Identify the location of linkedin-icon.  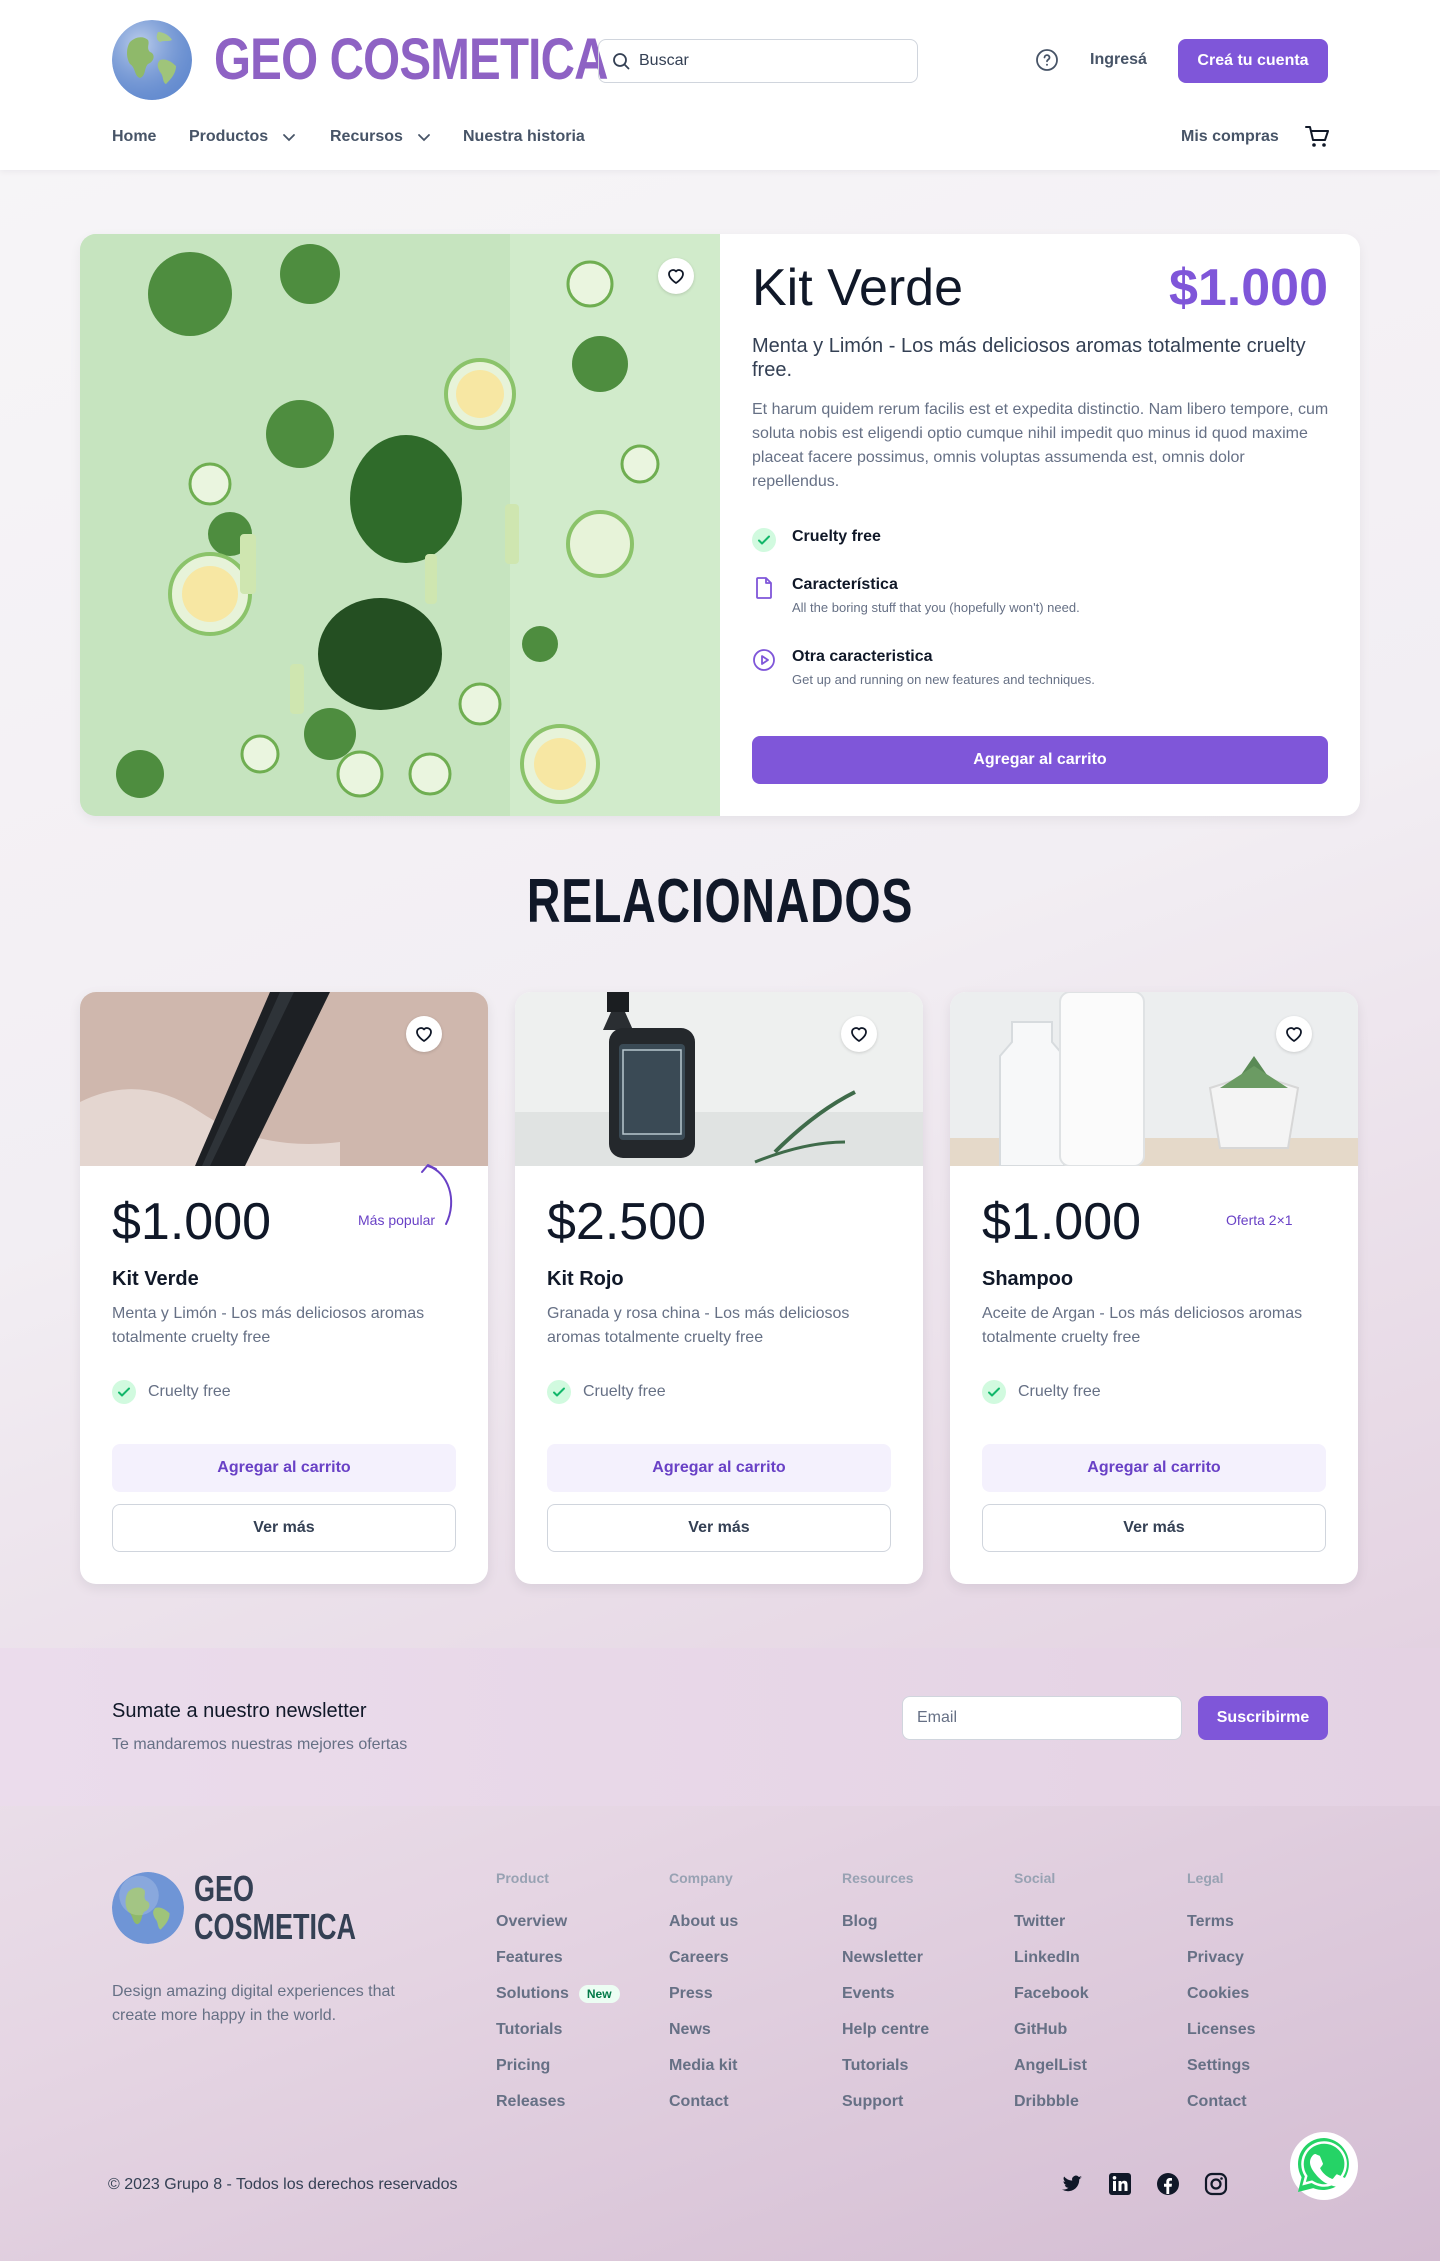
(1120, 2184).